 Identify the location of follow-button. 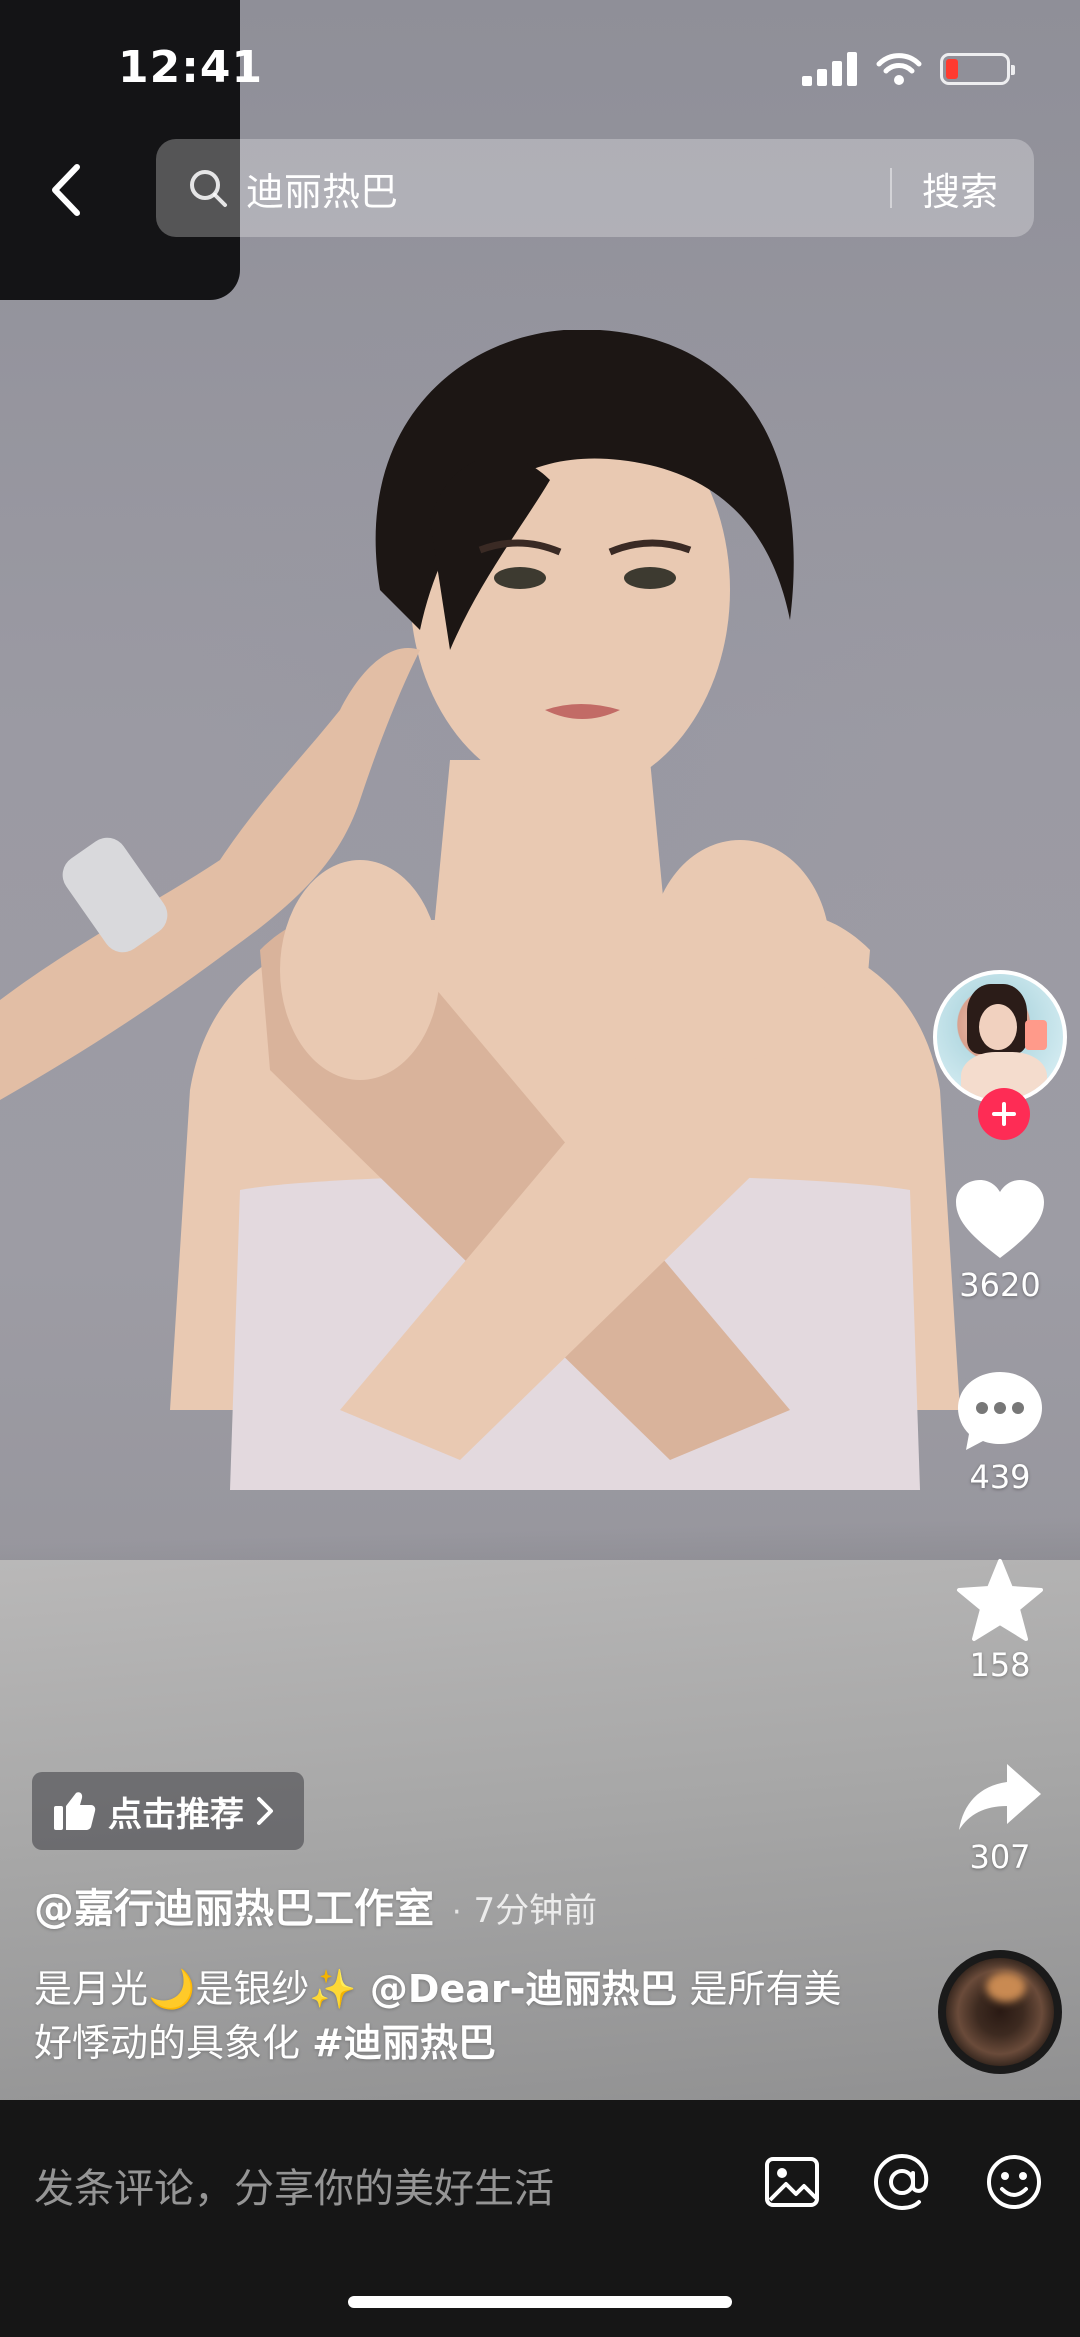
(1004, 1114).